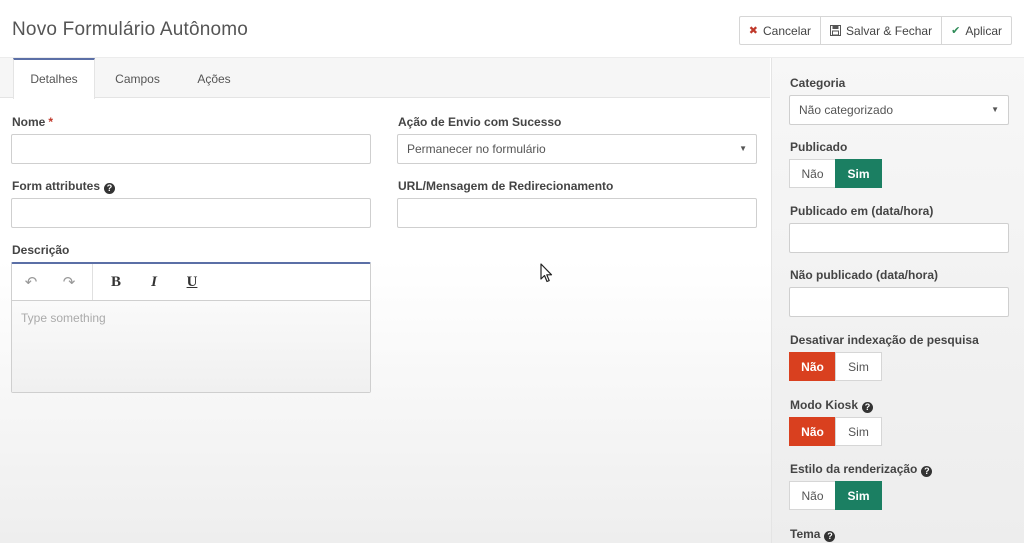 This screenshot has height=543, width=1024. I want to click on bold-button: B, so click(116, 282).